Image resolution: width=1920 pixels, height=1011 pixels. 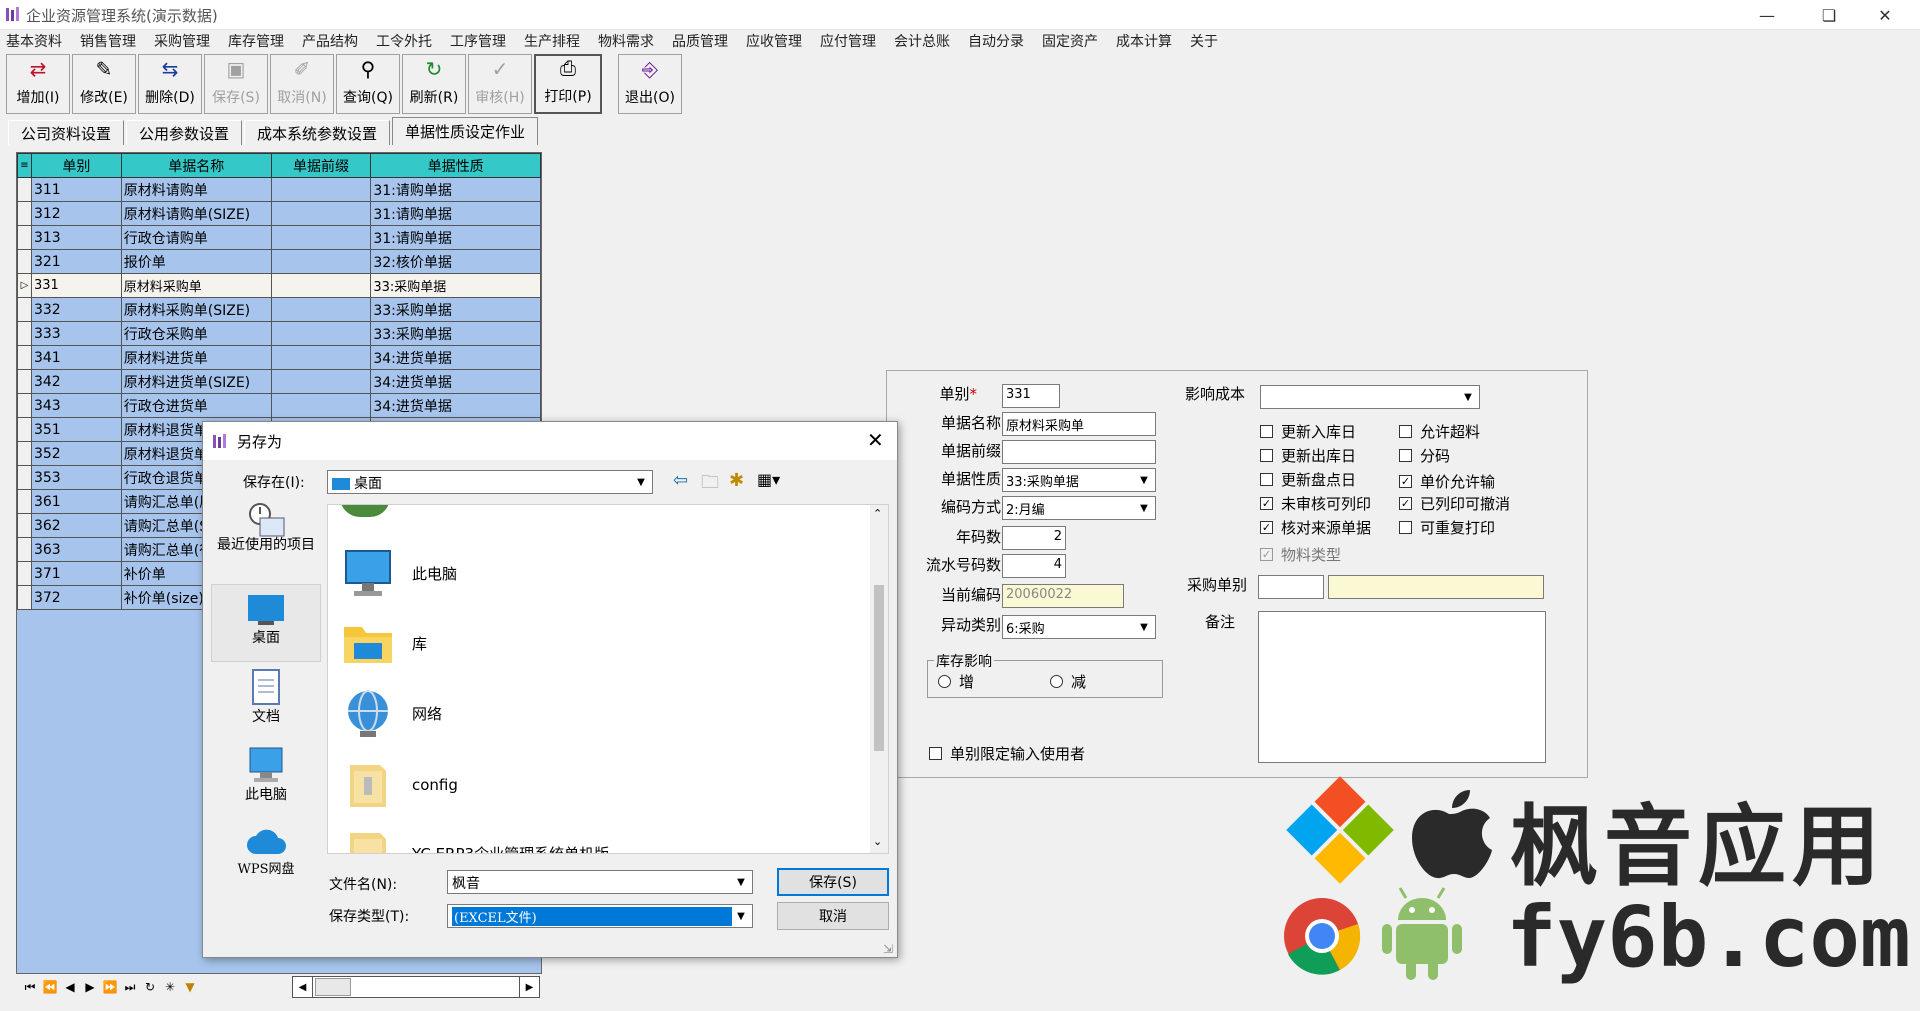 I want to click on place-desktop: 桌面, so click(x=266, y=623).